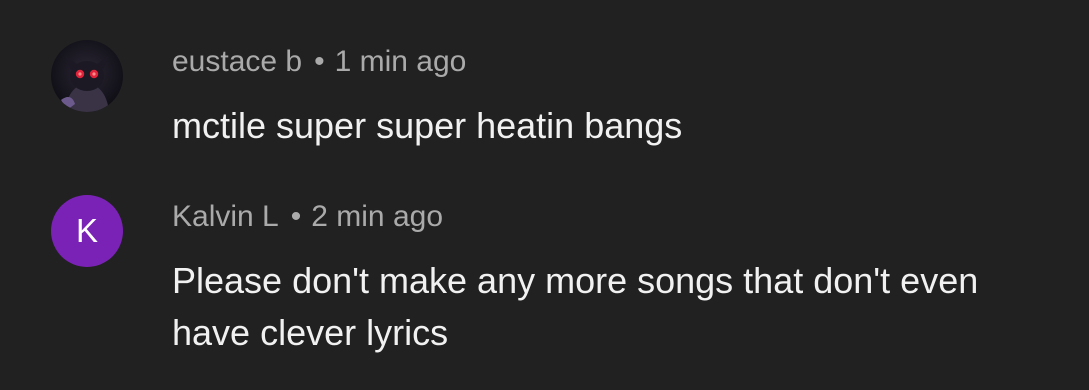 The image size is (1089, 390). I want to click on timestamp: 1 min ago, so click(401, 61).